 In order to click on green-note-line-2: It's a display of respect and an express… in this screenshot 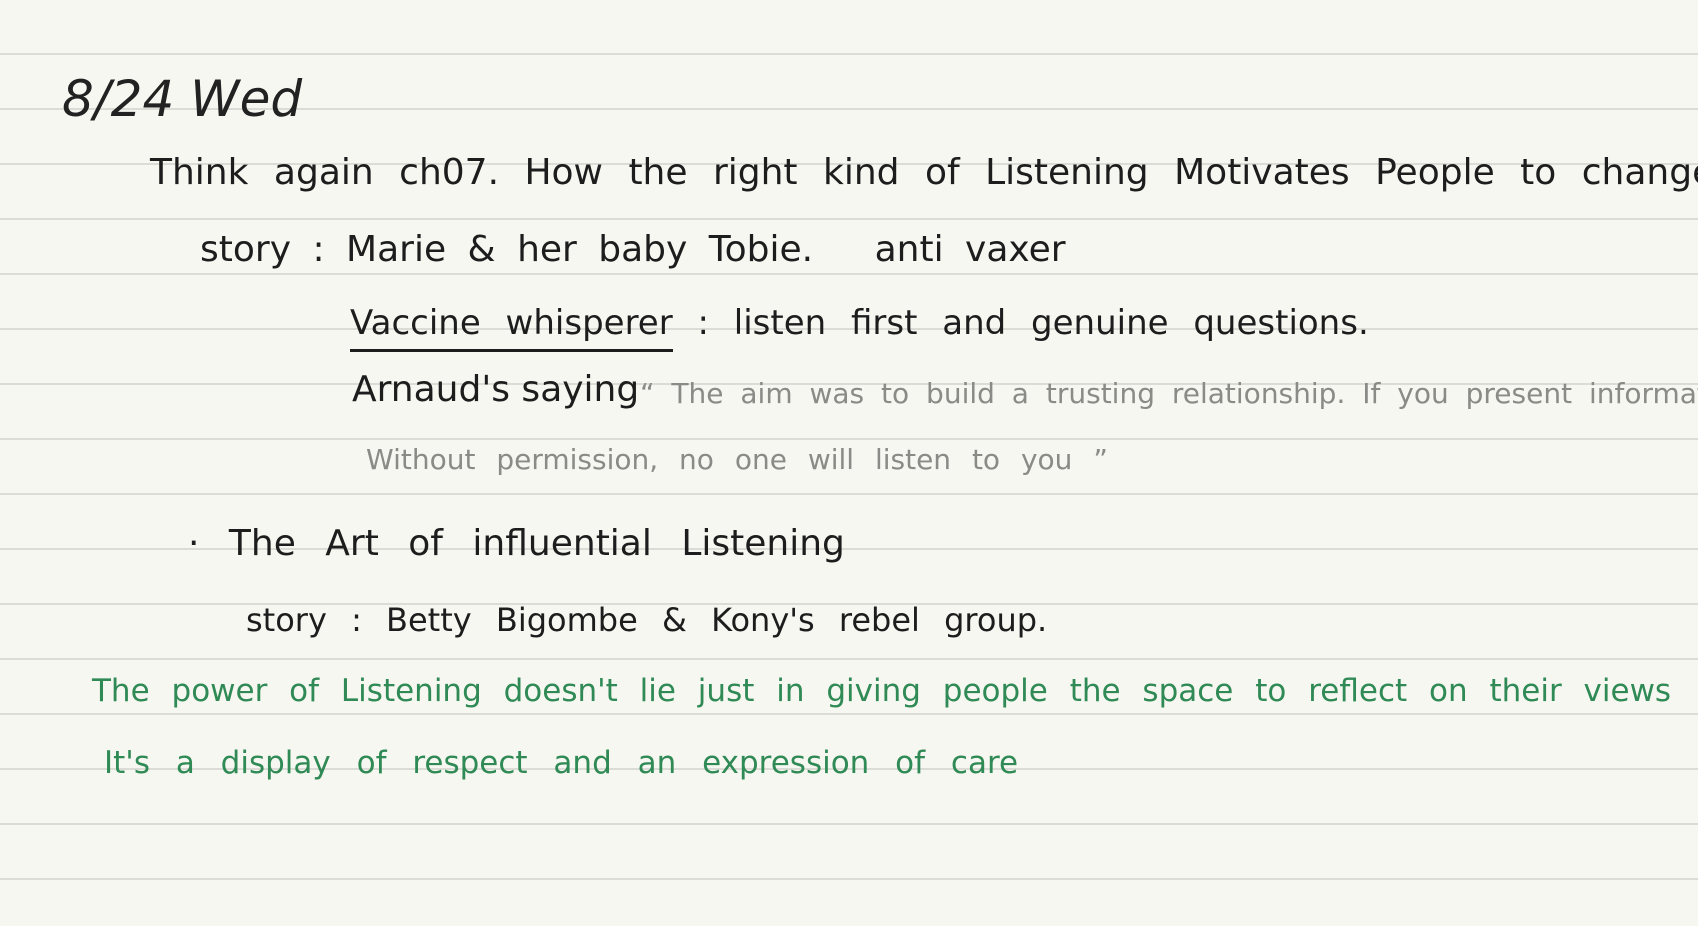, I will do `click(561, 763)`.